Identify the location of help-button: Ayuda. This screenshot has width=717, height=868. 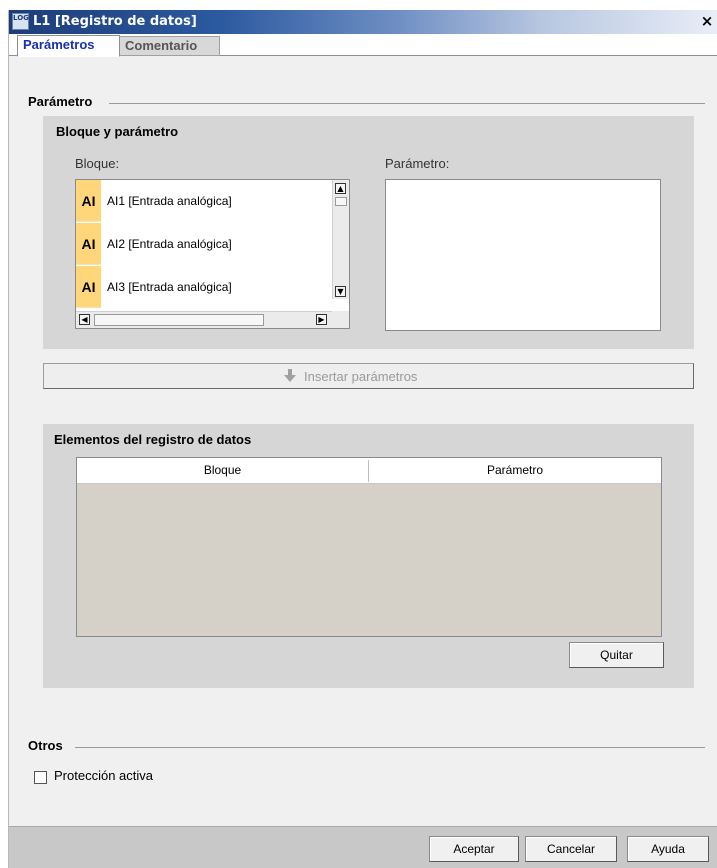
(668, 849).